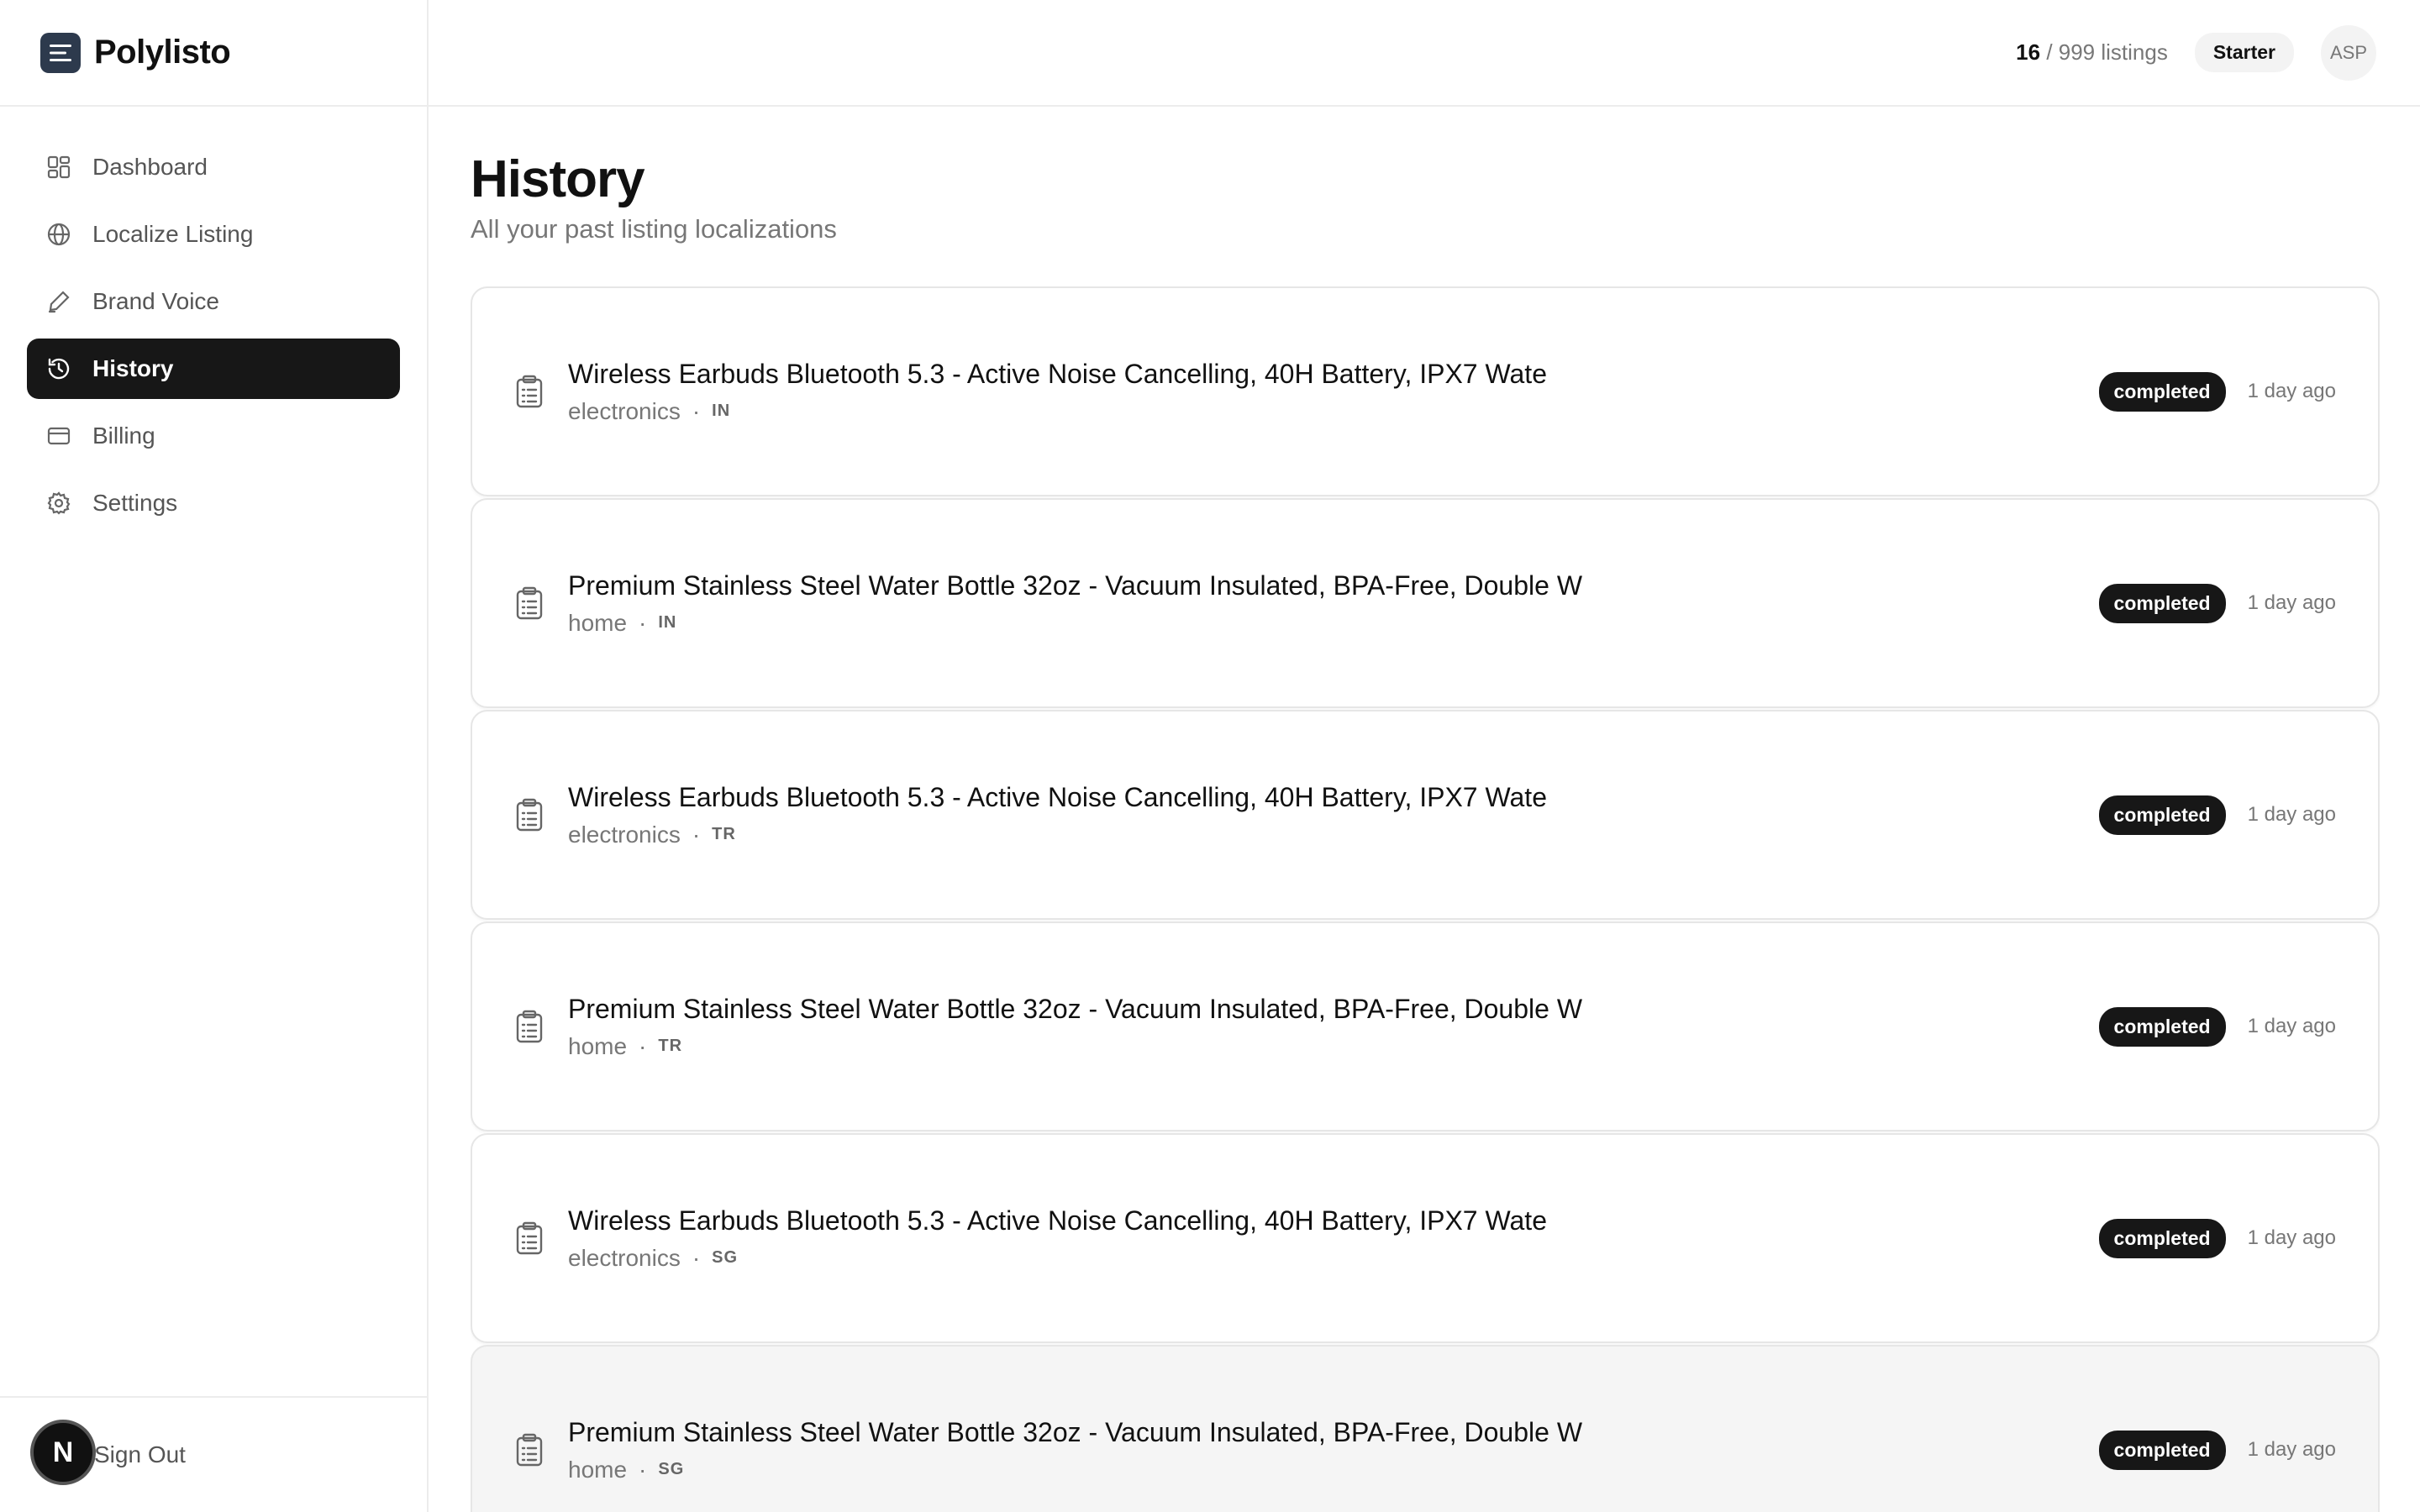 This screenshot has height=1512, width=2420. Describe the element at coordinates (60, 52) in the screenshot. I see `menu-logo-icon` at that location.